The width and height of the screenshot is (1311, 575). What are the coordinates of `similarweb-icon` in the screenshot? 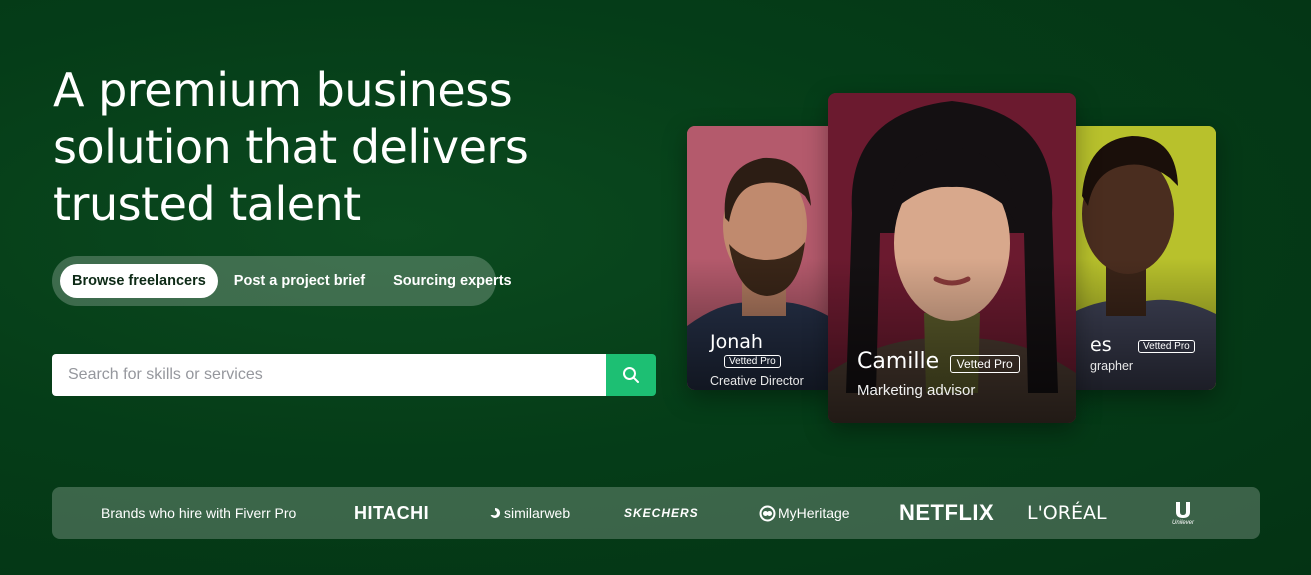 It's located at (495, 512).